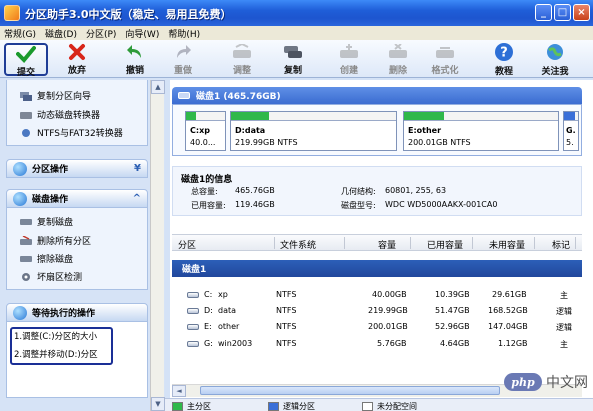 This screenshot has height=411, width=593. I want to click on minimize-button: _, so click(543, 12).